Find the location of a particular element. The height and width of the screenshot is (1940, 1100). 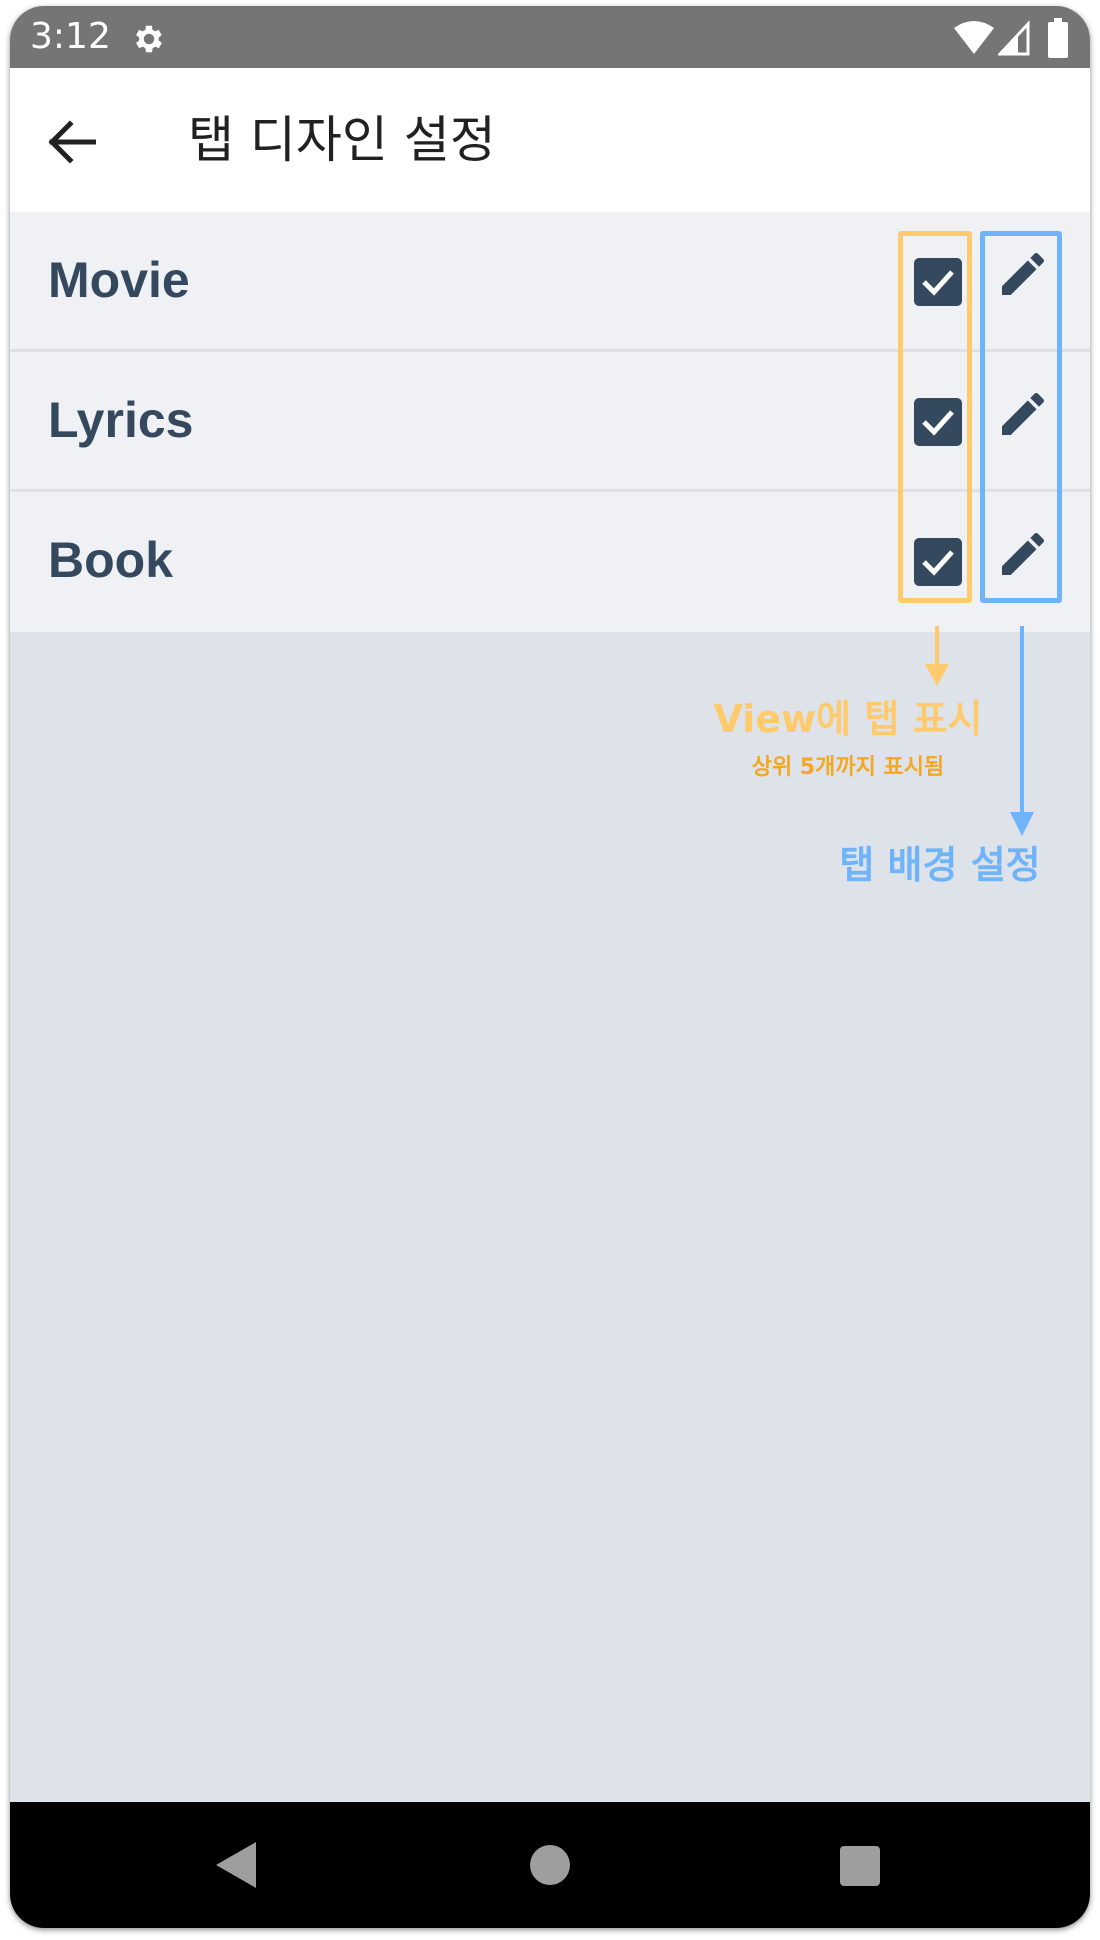

view-toggle-subnote: 상위 5개까지 표시됨 is located at coordinates (848, 767).